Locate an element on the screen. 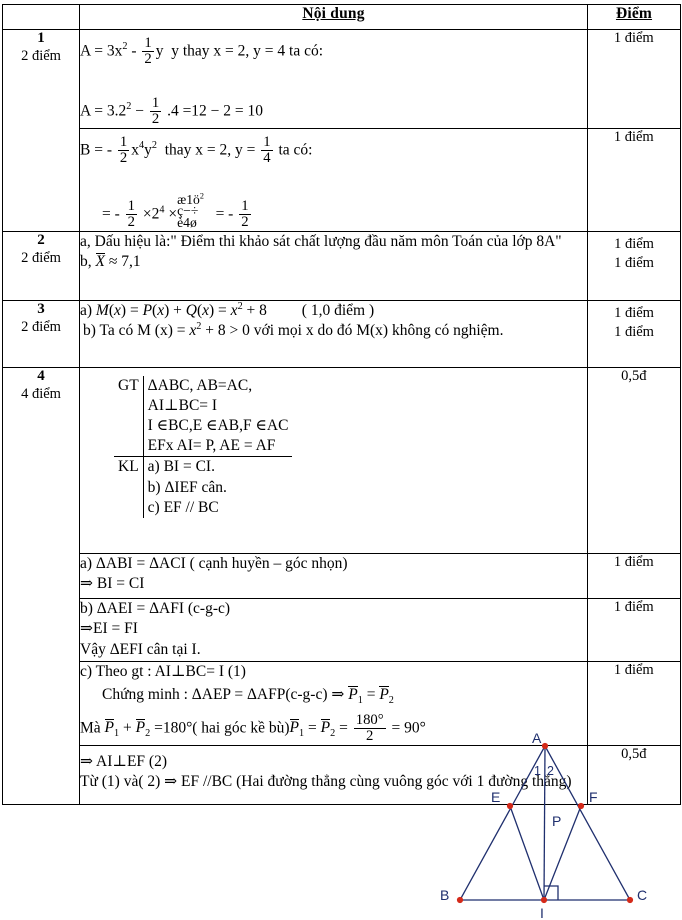 This screenshot has height=920, width=682. label-A: A is located at coordinates (537, 738).